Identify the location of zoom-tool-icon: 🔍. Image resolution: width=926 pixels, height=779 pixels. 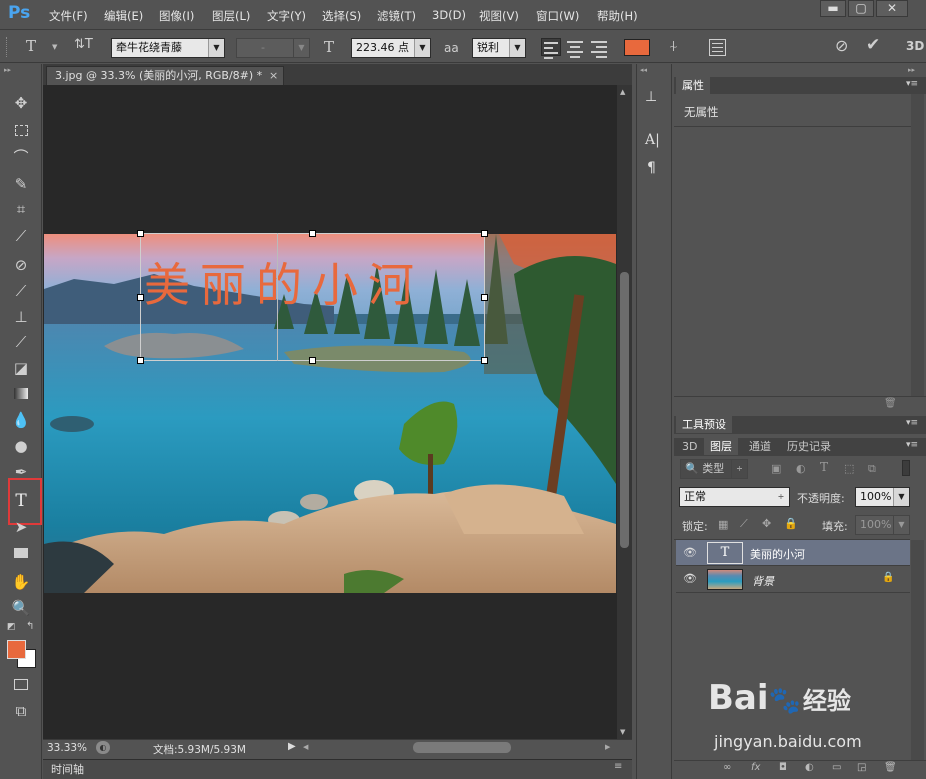
(21, 608).